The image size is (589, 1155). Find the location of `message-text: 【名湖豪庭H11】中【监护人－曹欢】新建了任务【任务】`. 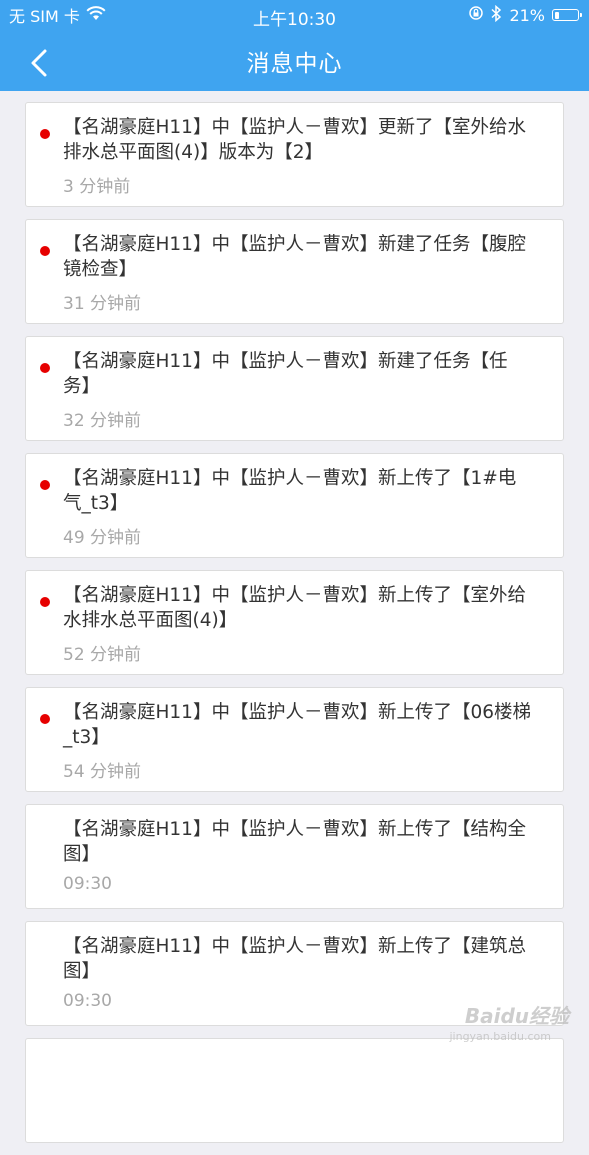

message-text: 【名湖豪庭H11】中【监护人－曹欢】新建了任务【任务】 is located at coordinates (285, 374).